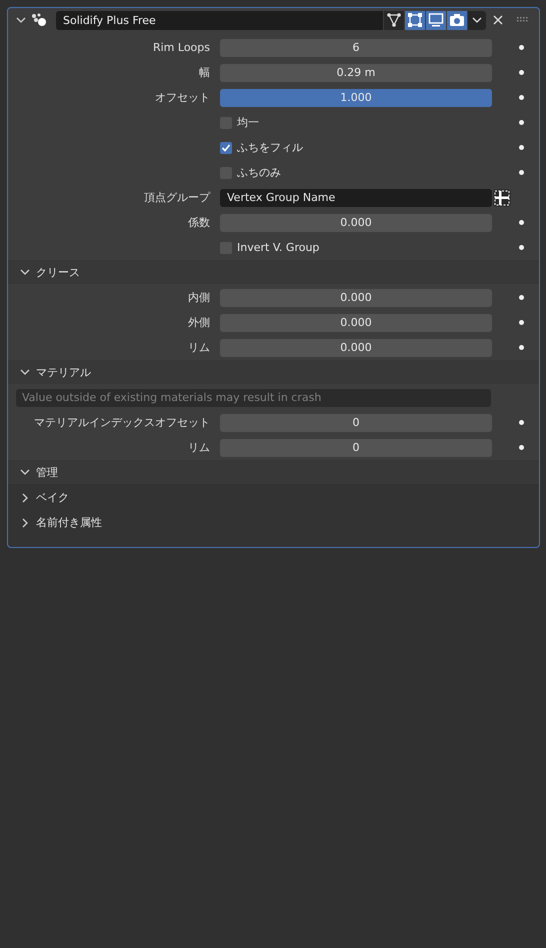 Image resolution: width=546 pixels, height=948 pixels. Describe the element at coordinates (177, 197) in the screenshot. I see `field-label: 頂点グループ` at that location.